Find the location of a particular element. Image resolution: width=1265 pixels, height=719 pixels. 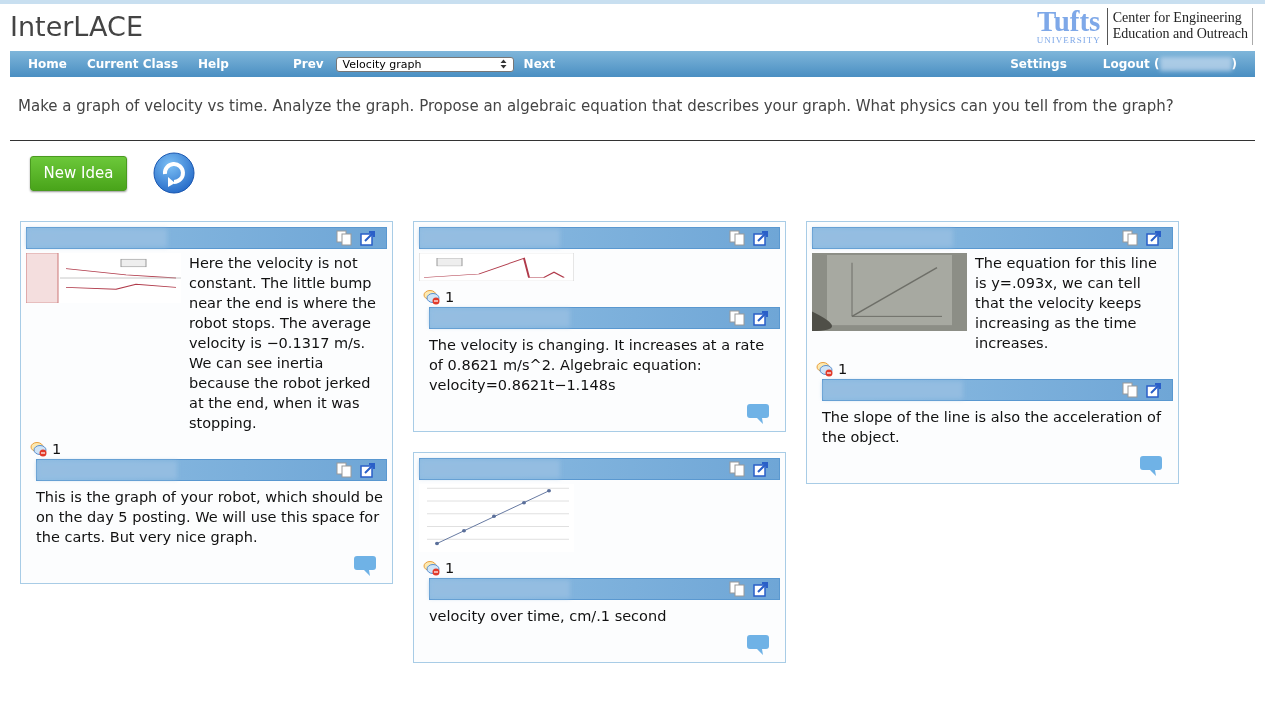

settings-link: Settings is located at coordinates (1038, 64).